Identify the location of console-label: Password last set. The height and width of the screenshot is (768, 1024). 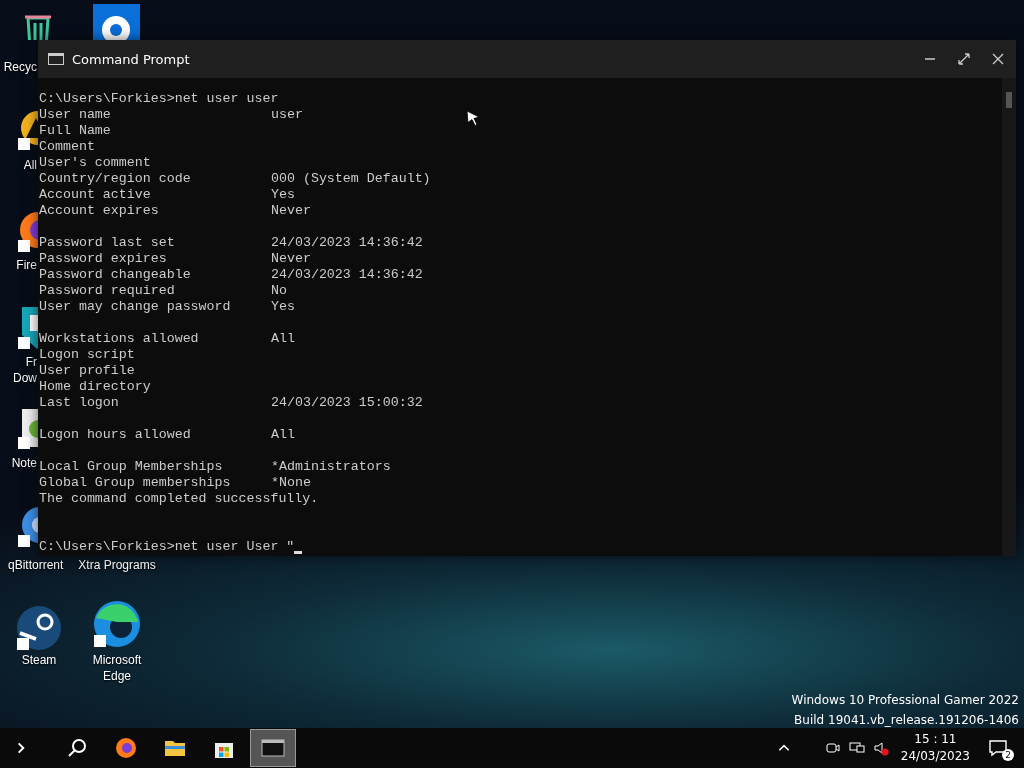
(107, 243).